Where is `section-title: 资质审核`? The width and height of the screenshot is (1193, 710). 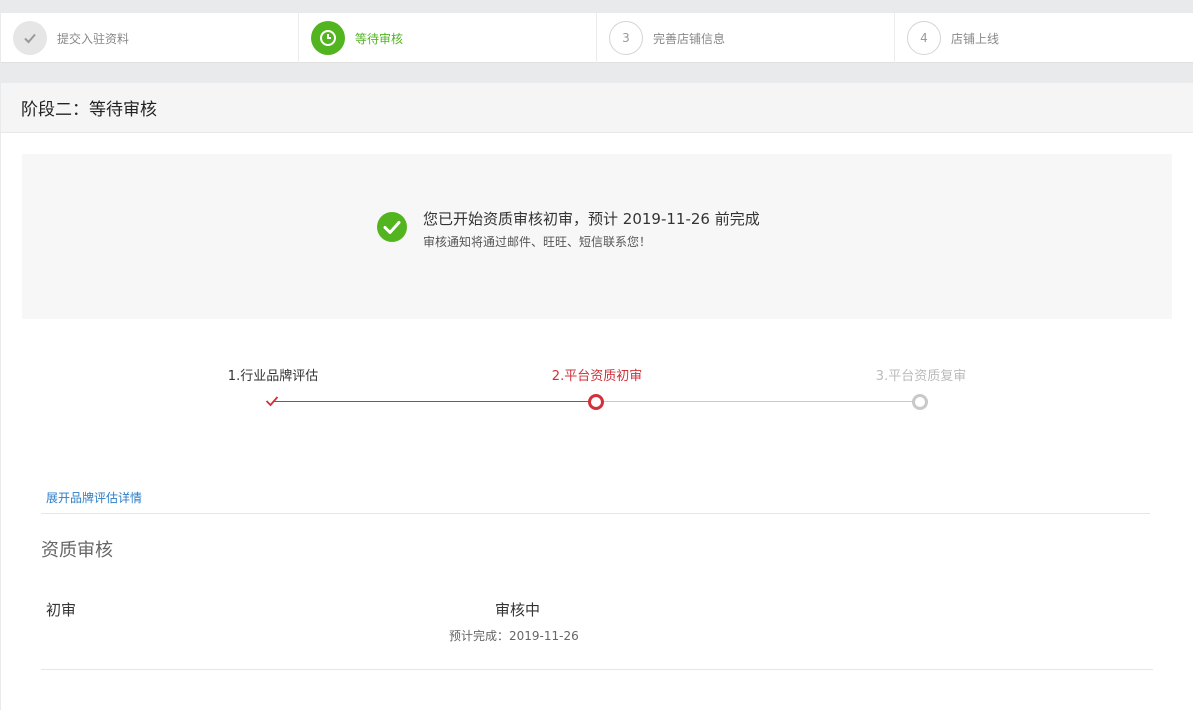 section-title: 资质审核 is located at coordinates (77, 550).